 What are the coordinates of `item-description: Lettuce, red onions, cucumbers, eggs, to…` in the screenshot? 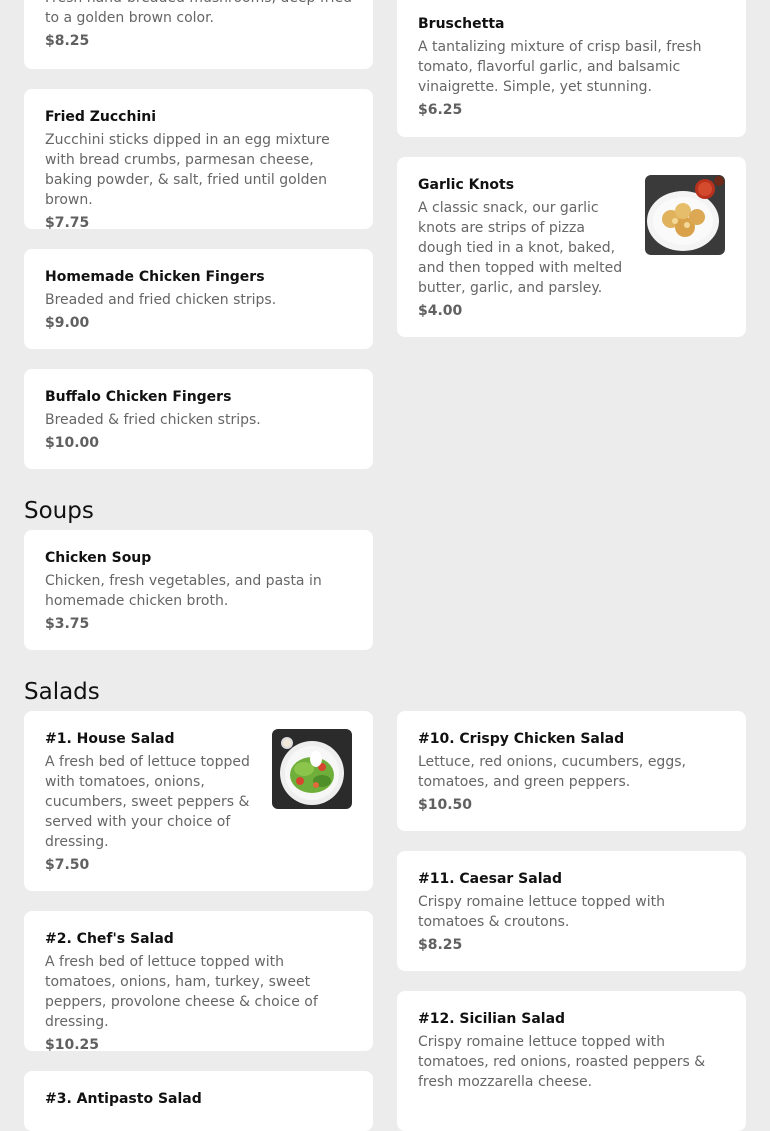 It's located at (552, 772).